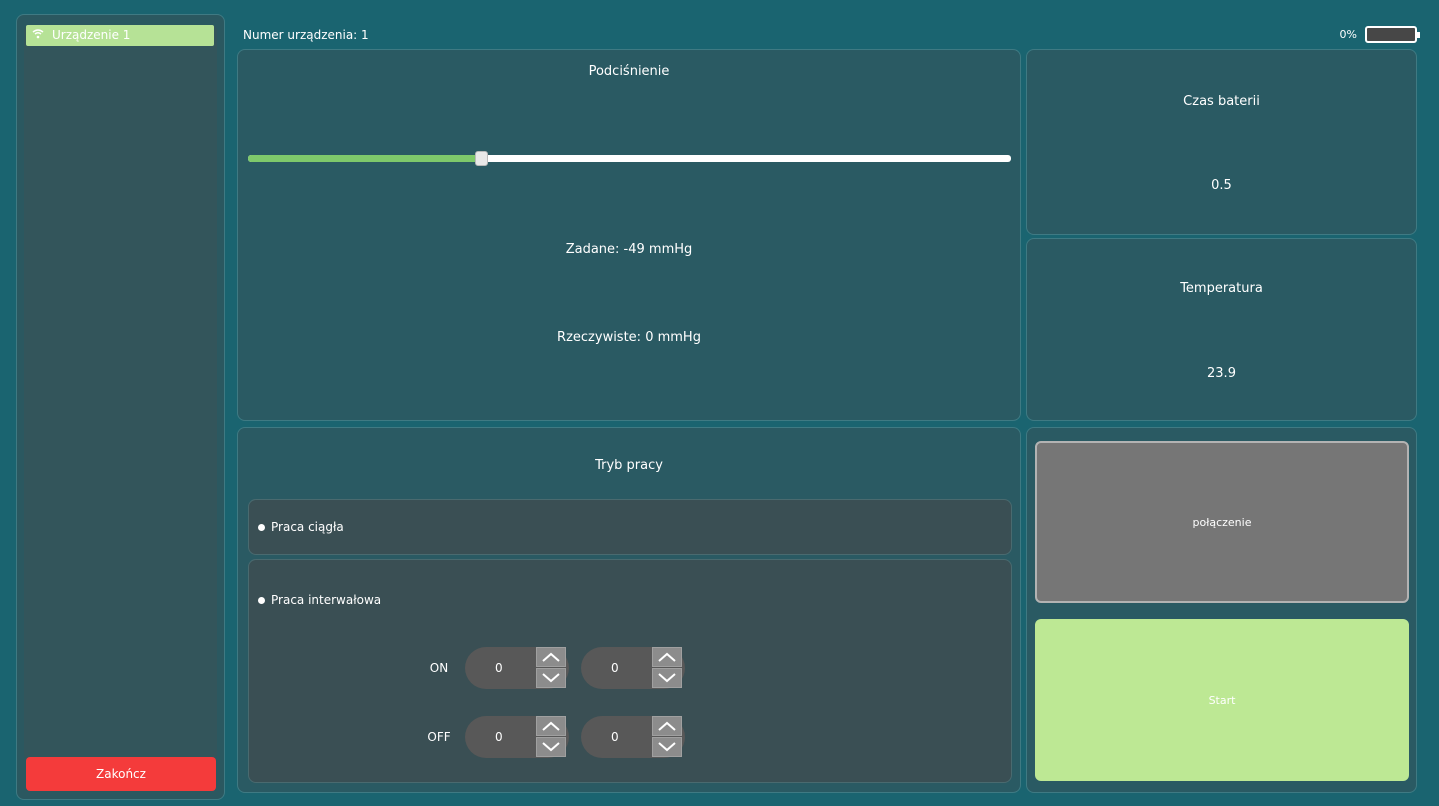 This screenshot has height=806, width=1439. What do you see at coordinates (1221, 185) in the screenshot?
I see `battery-time-value: 0.5` at bounding box center [1221, 185].